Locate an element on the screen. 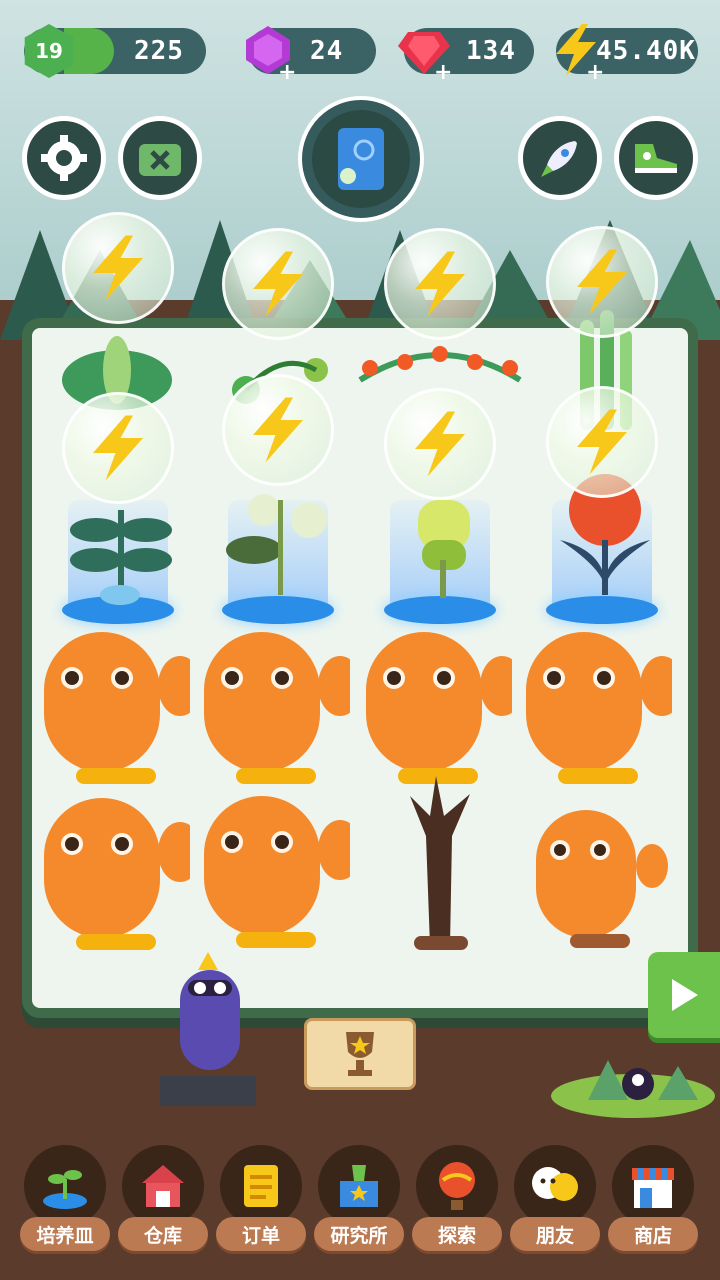 Image resolution: width=720 pixels, height=1280 pixels. rocket-icon is located at coordinates (559, 159).